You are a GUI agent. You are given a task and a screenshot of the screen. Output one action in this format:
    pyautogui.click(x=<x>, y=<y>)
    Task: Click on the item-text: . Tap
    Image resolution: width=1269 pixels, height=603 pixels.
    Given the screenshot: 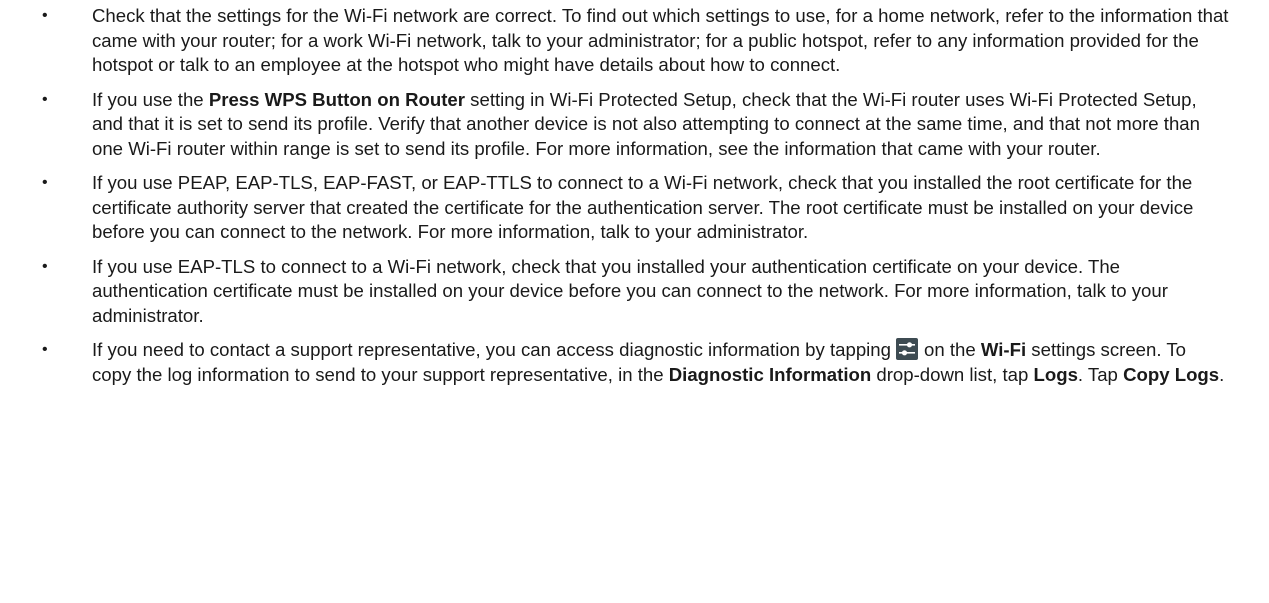 What is the action you would take?
    pyautogui.click(x=1100, y=374)
    